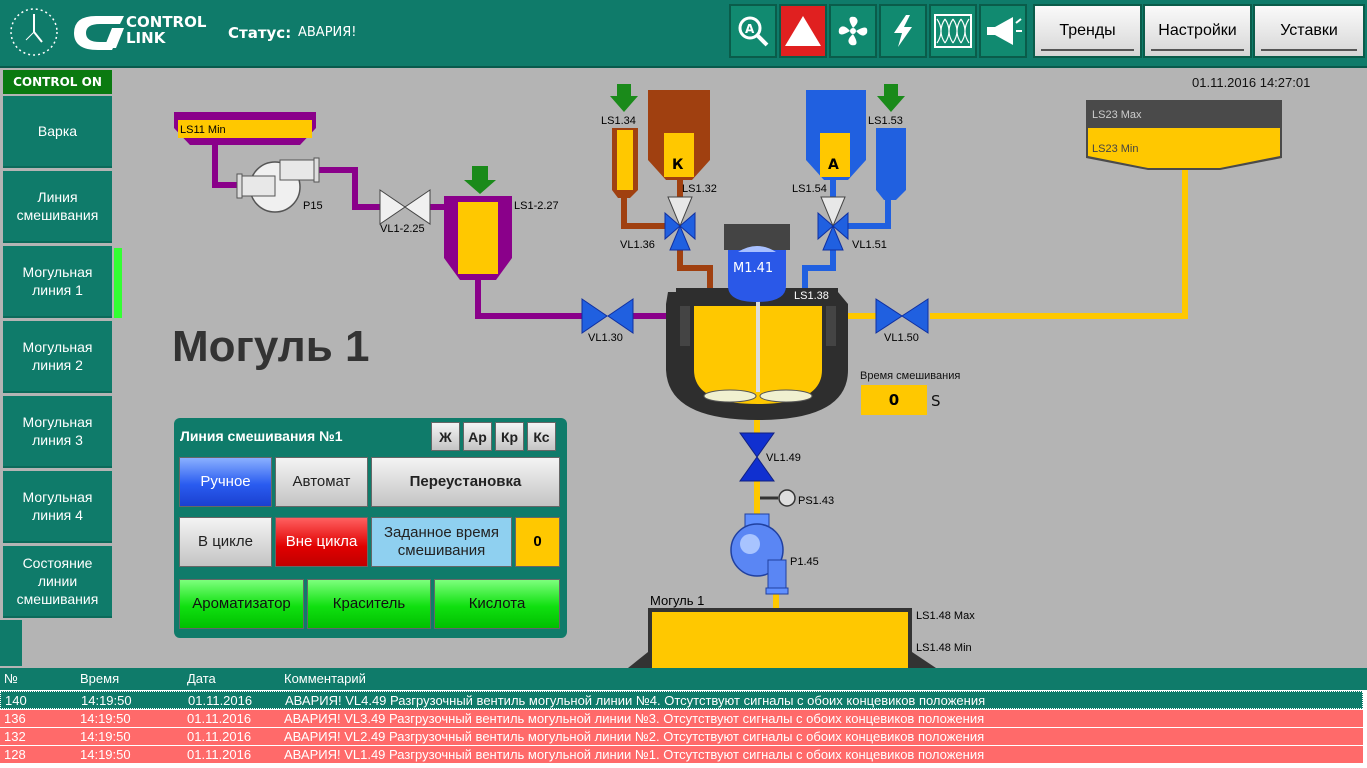  I want to click on row-num: 140, so click(16, 700).